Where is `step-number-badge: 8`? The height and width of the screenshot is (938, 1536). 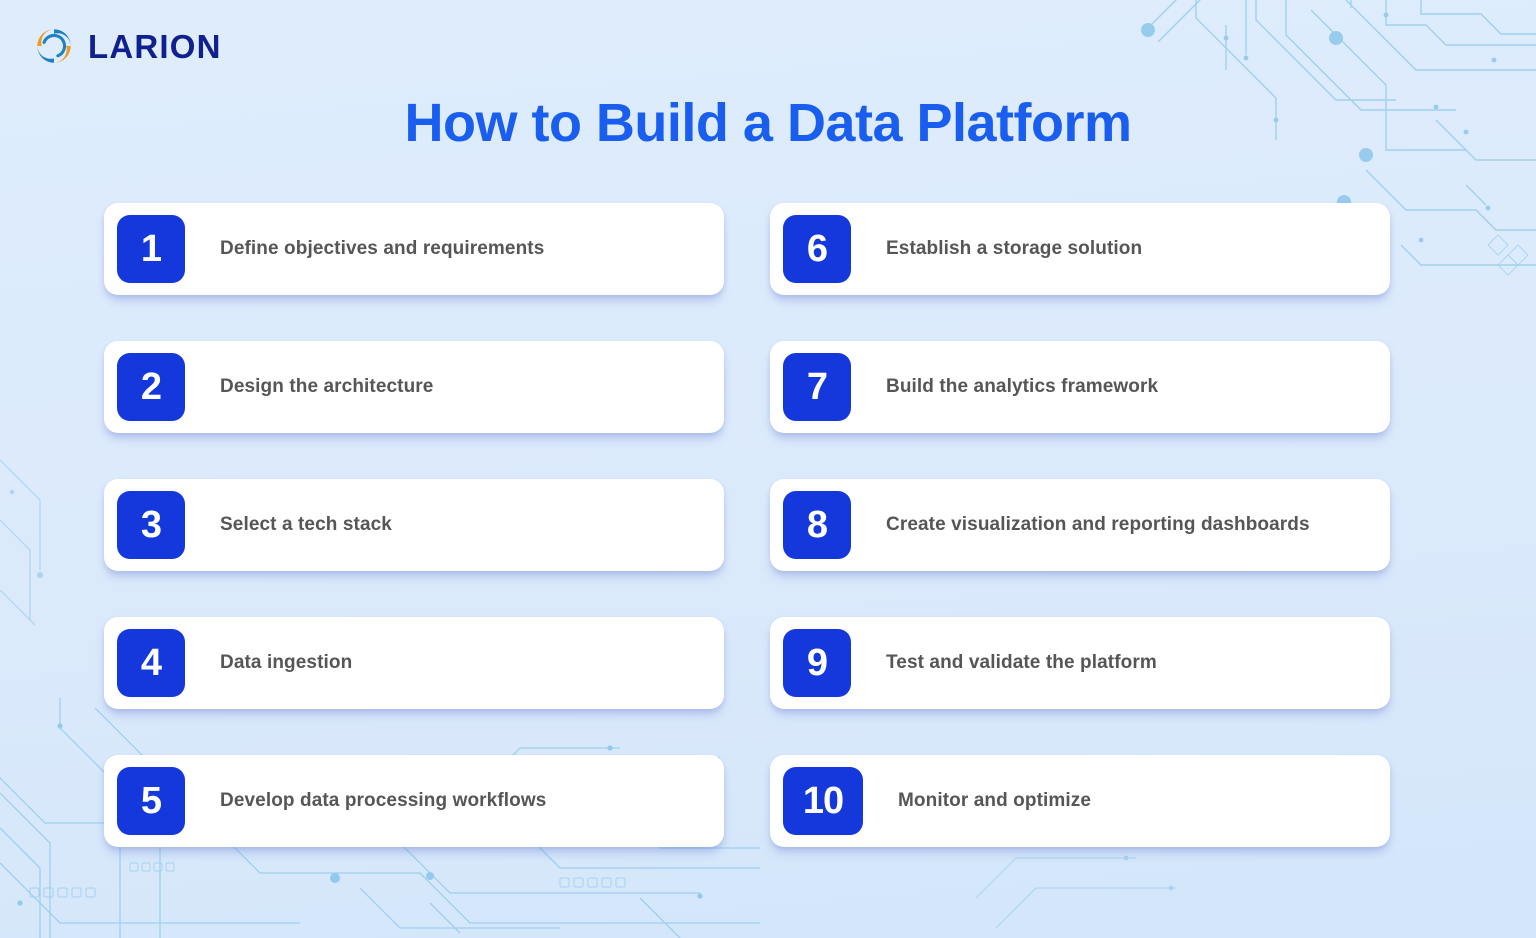
step-number-badge: 8 is located at coordinates (817, 525).